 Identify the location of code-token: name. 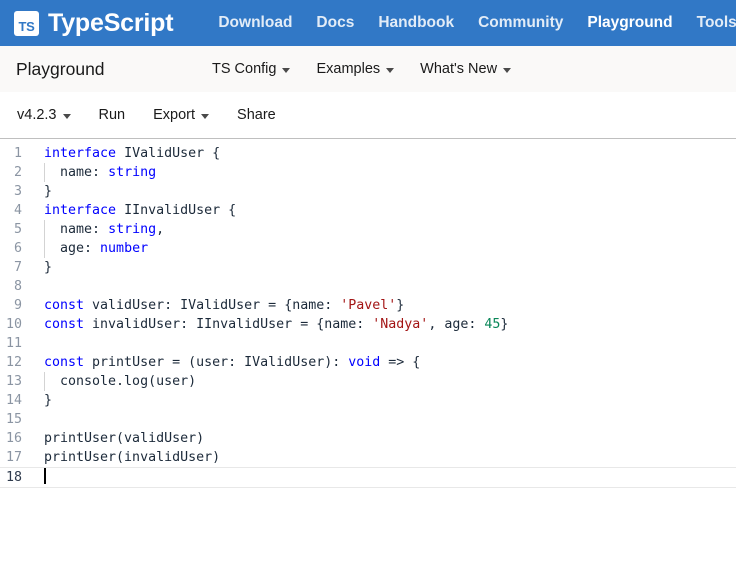
(68, 229).